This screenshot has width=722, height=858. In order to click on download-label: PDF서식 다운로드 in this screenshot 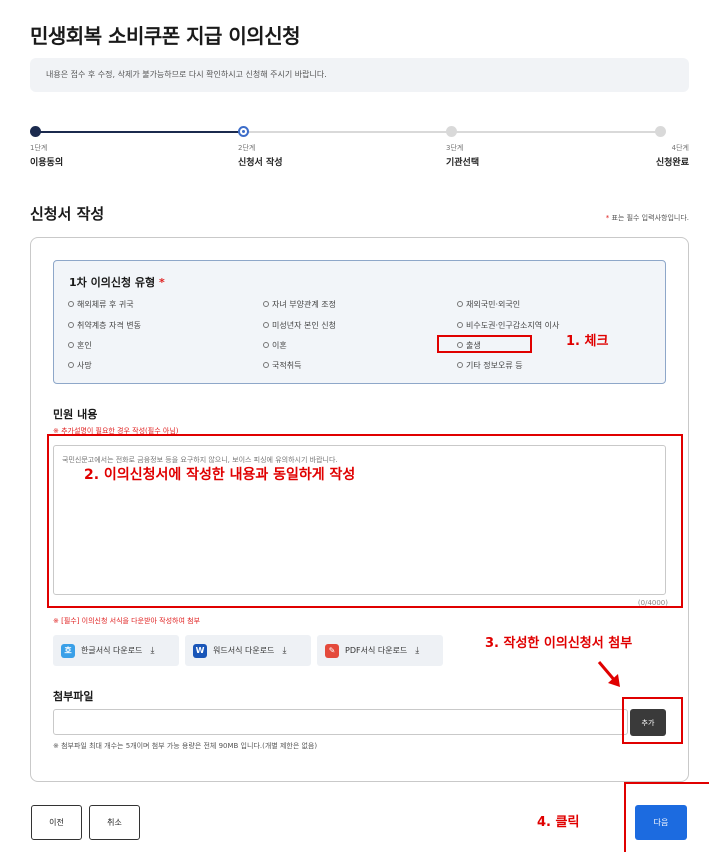, I will do `click(376, 650)`.